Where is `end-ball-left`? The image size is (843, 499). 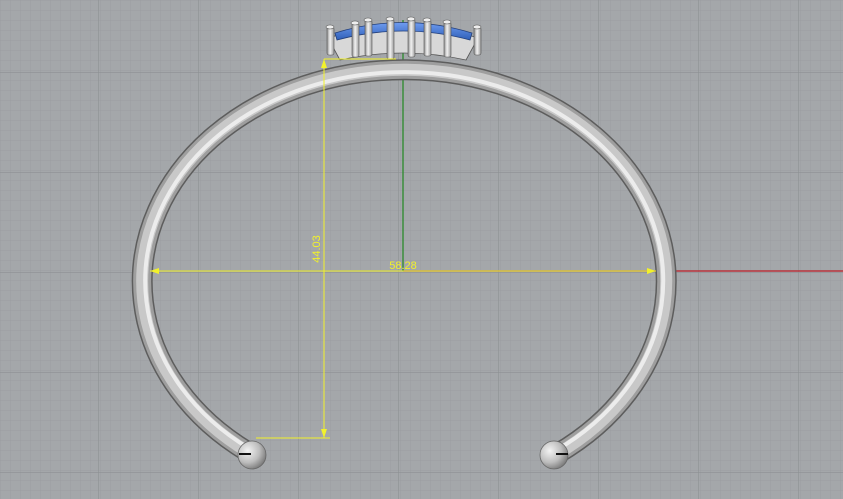
end-ball-left is located at coordinates (252, 455).